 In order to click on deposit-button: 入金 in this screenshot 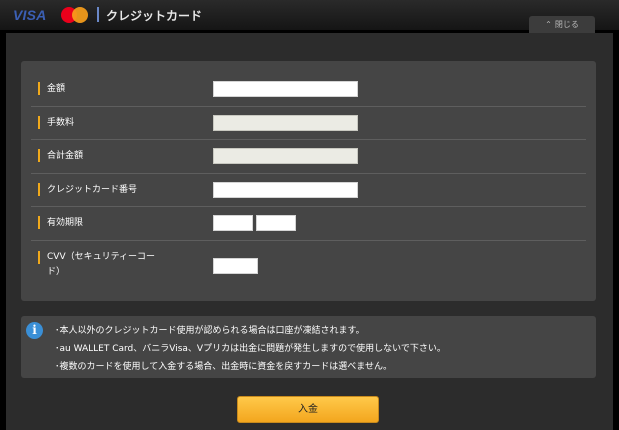, I will do `click(308, 409)`.